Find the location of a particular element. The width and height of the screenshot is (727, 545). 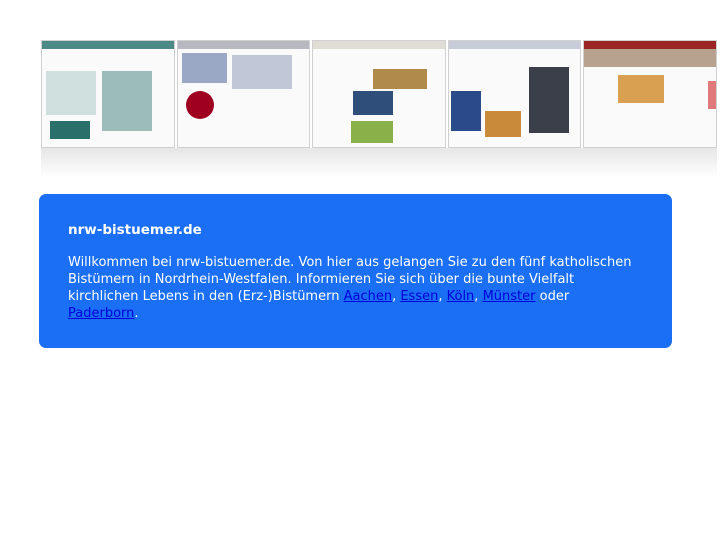

link-essen: Essen is located at coordinates (419, 296).